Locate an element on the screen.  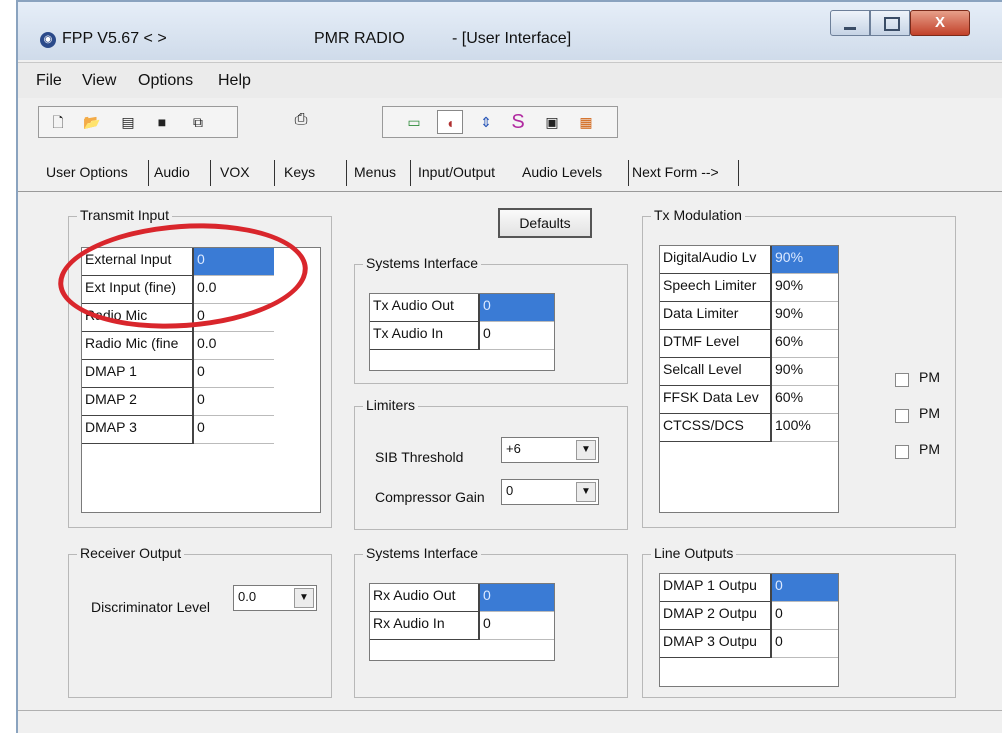
dtmf-level-field: 60% is located at coordinates (805, 344).